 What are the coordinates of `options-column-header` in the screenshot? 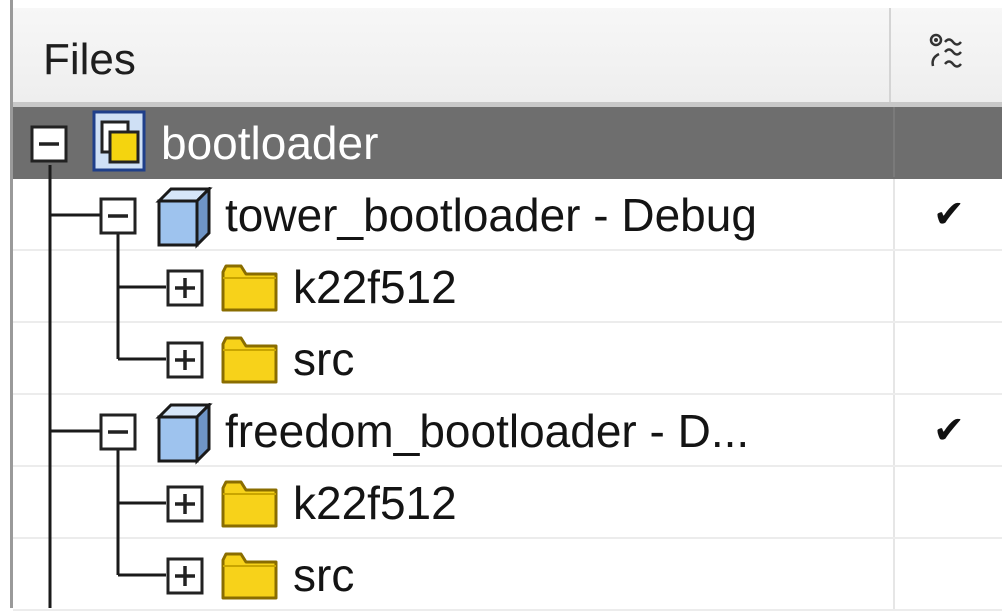 It's located at (947, 55).